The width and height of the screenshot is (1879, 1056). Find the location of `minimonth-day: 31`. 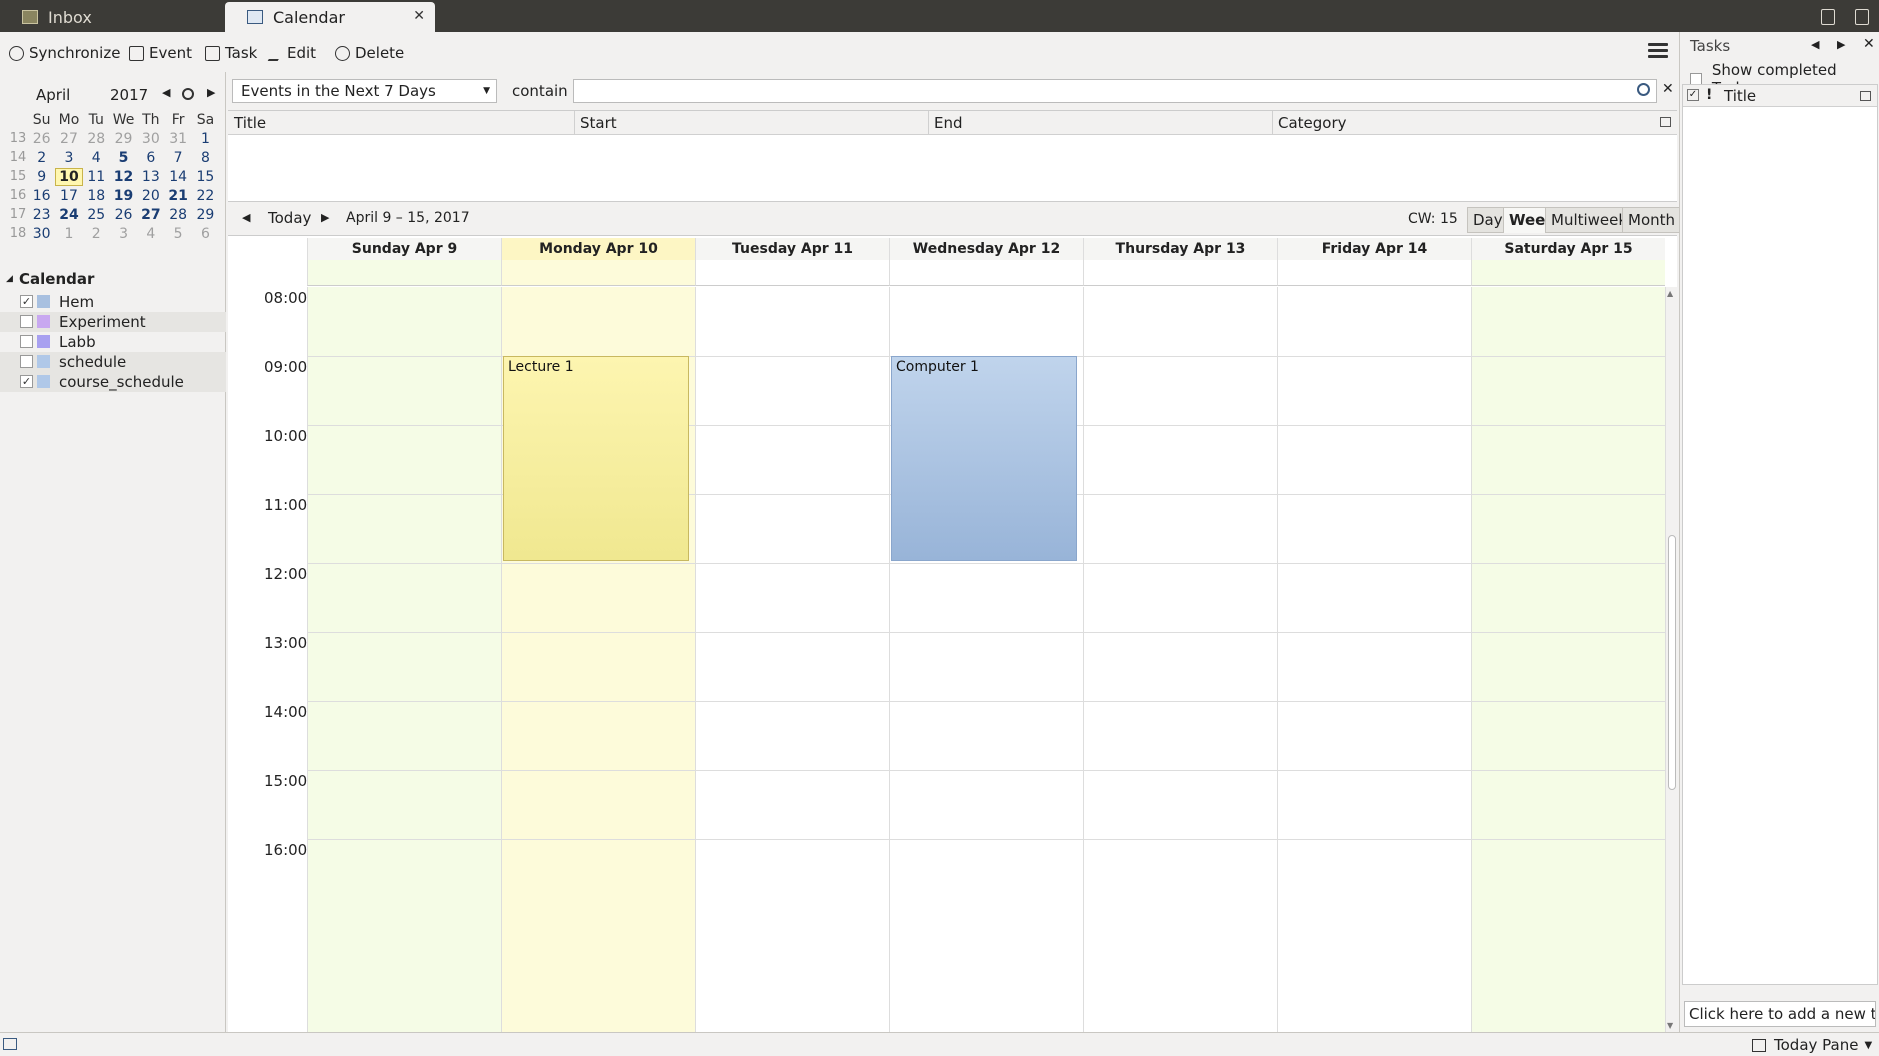

minimonth-day: 31 is located at coordinates (177, 139).